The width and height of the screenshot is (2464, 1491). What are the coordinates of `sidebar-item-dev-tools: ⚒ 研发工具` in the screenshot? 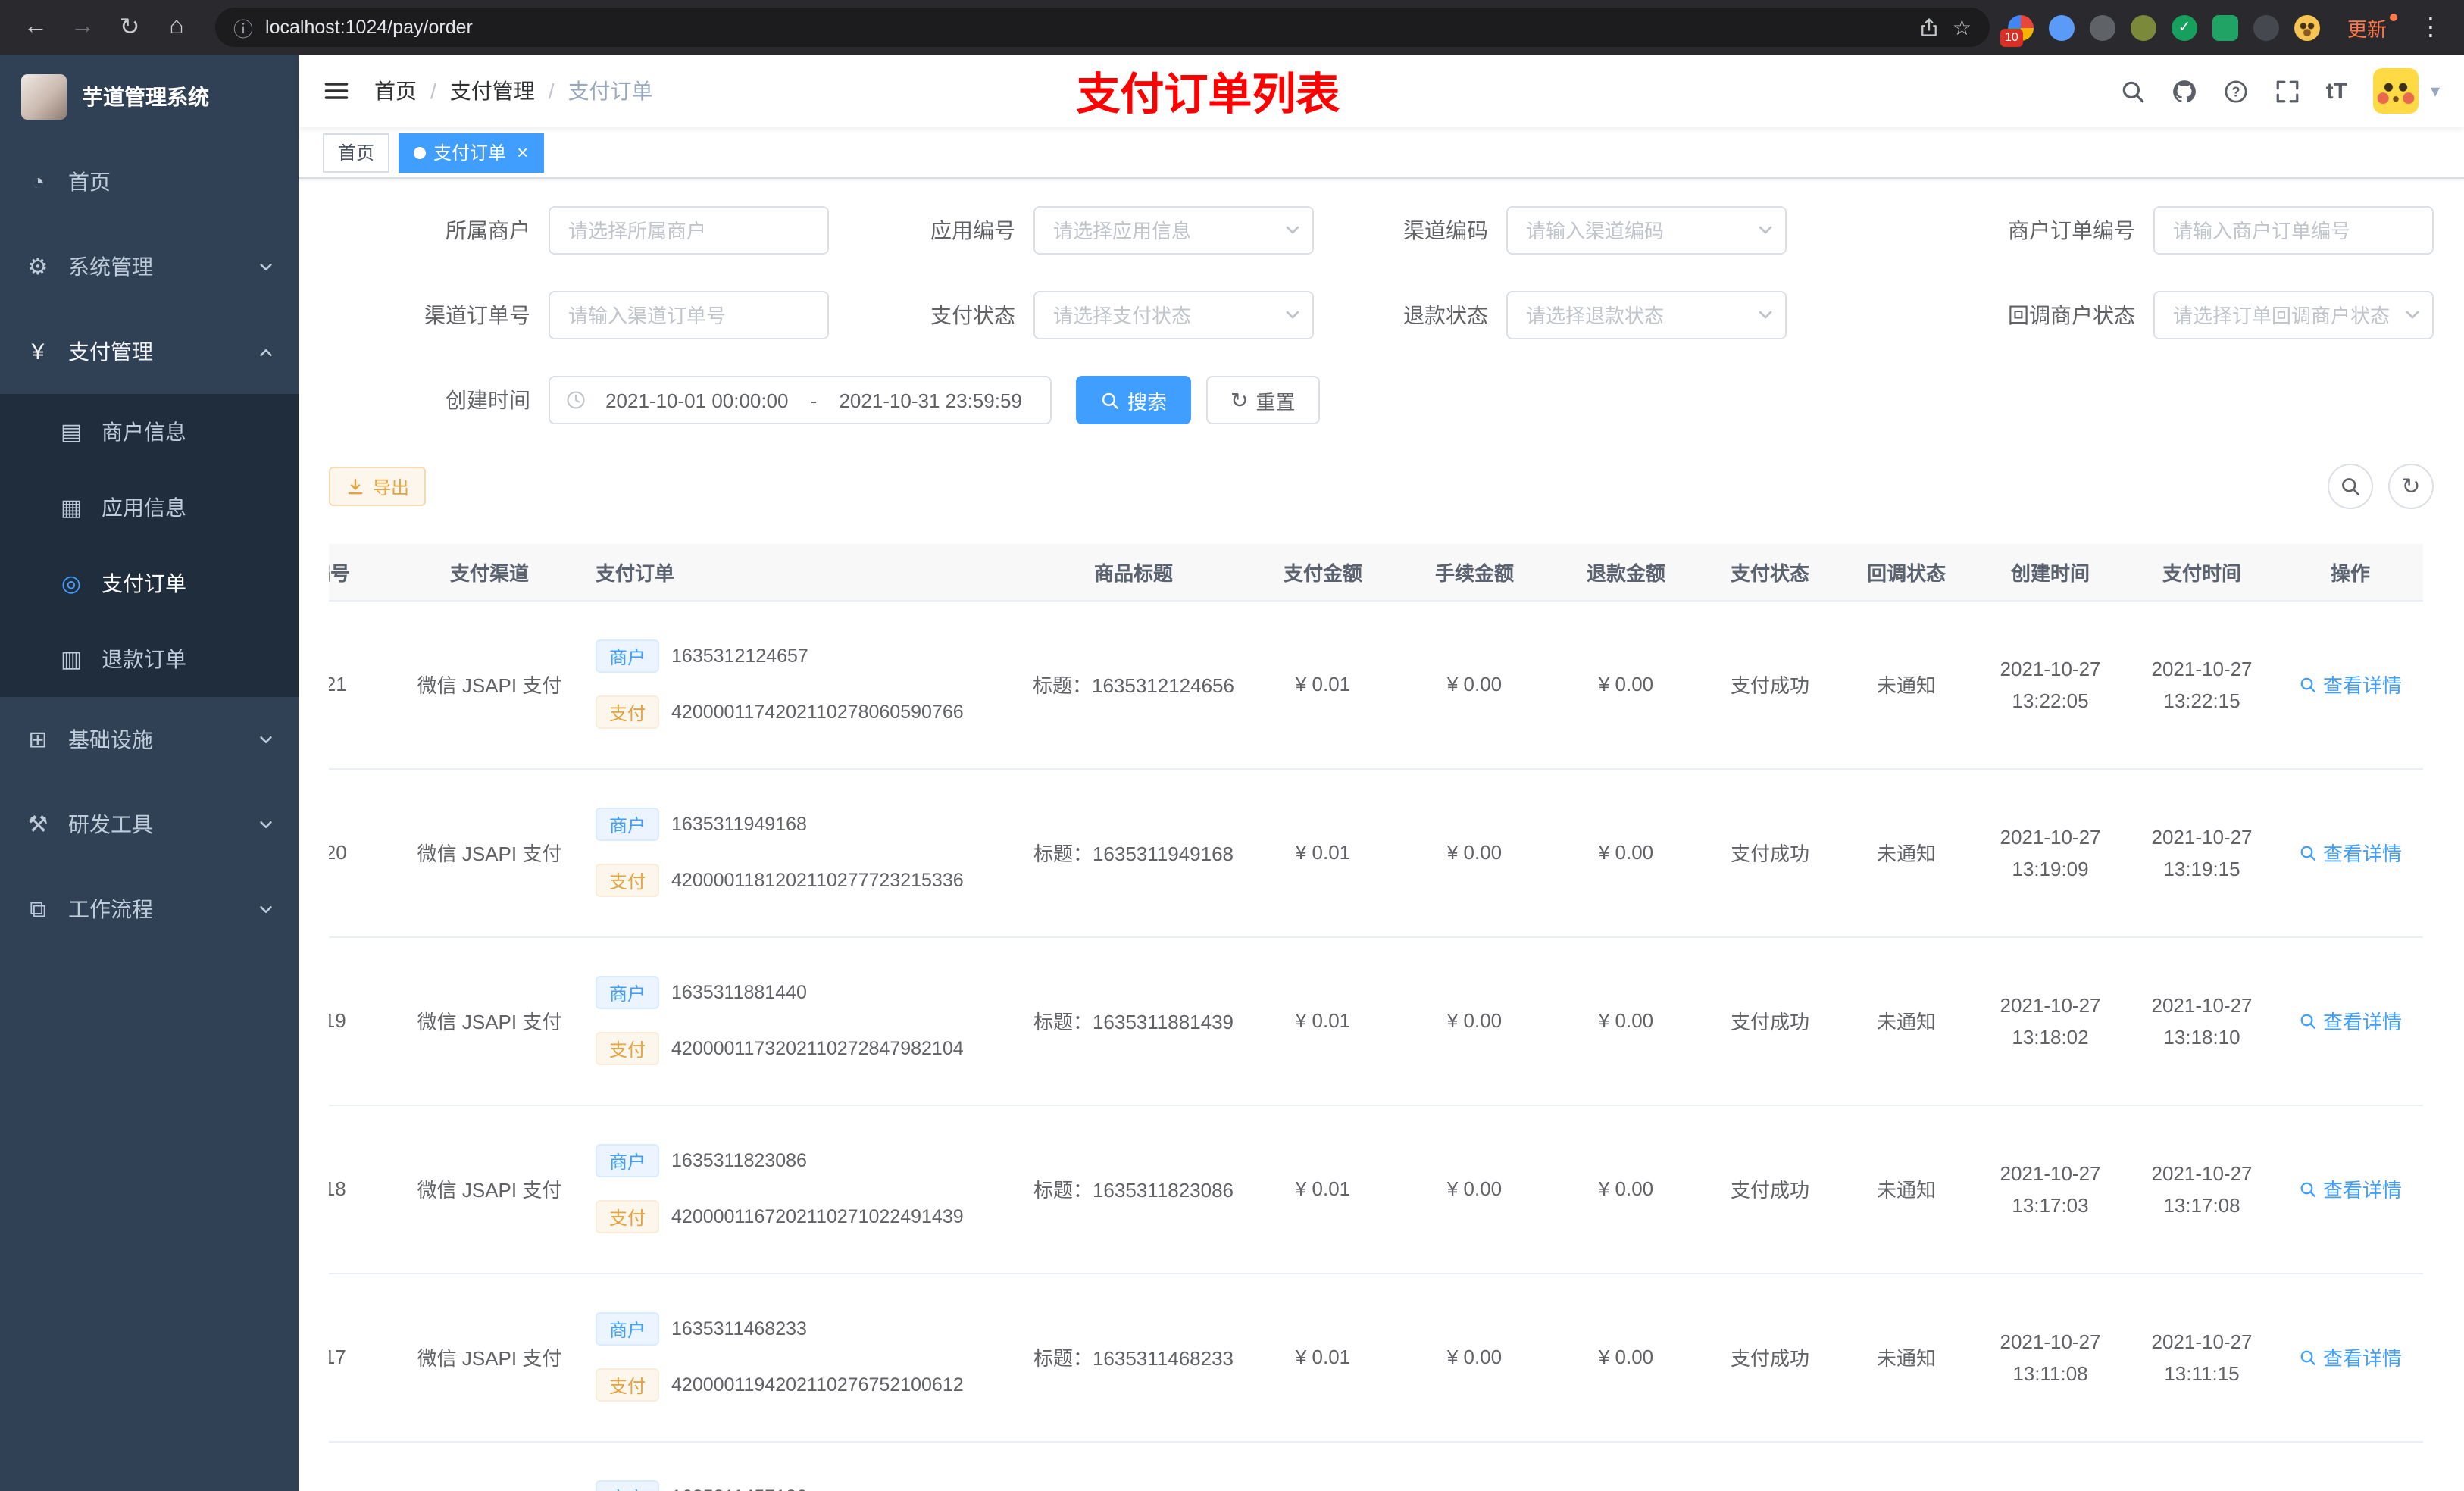 It's located at (149, 824).